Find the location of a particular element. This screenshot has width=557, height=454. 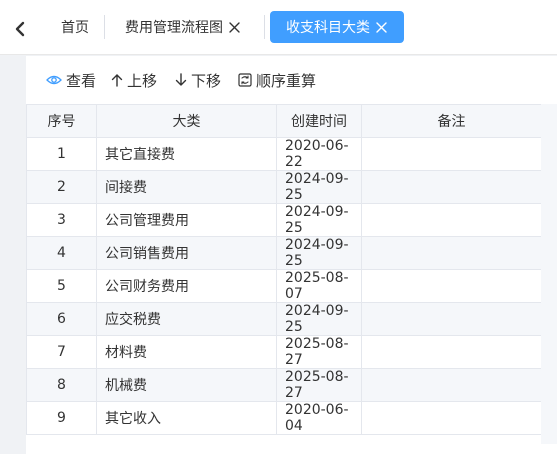

table-row: 8 机械费 2025-08-27 is located at coordinates (284, 385).